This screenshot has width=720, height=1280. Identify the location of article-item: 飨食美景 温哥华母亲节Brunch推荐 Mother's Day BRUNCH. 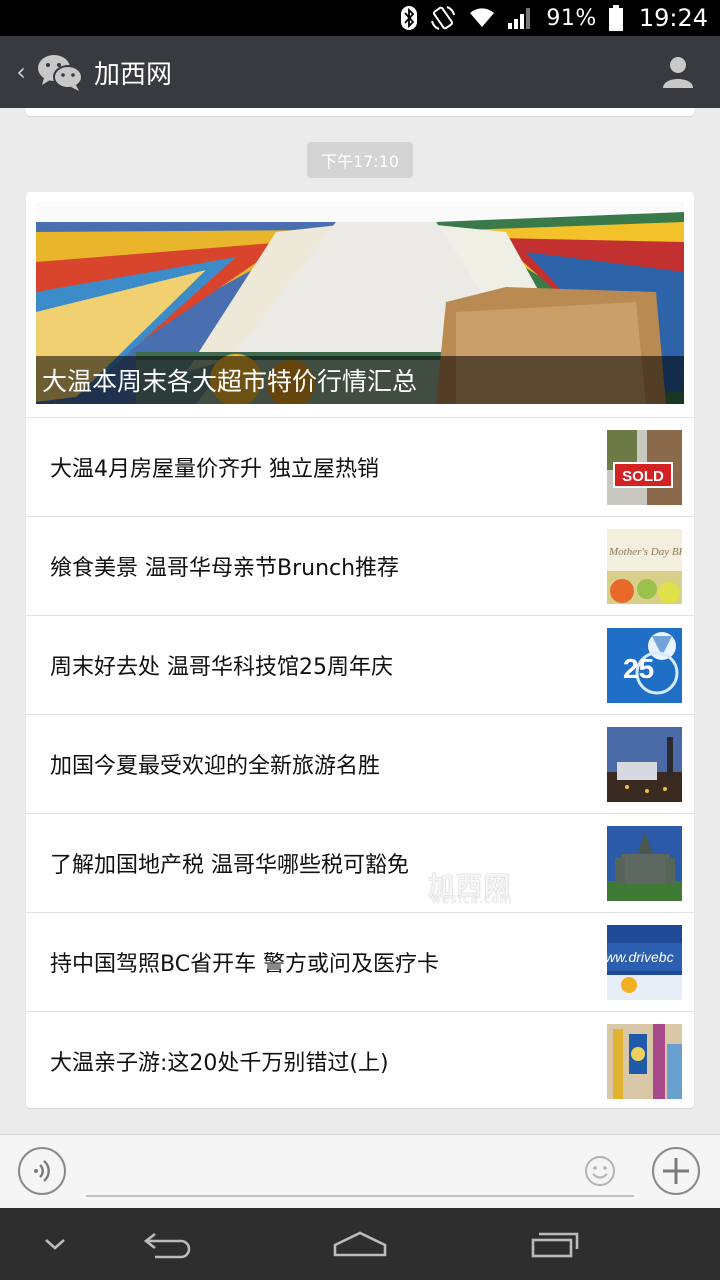
(360, 565).